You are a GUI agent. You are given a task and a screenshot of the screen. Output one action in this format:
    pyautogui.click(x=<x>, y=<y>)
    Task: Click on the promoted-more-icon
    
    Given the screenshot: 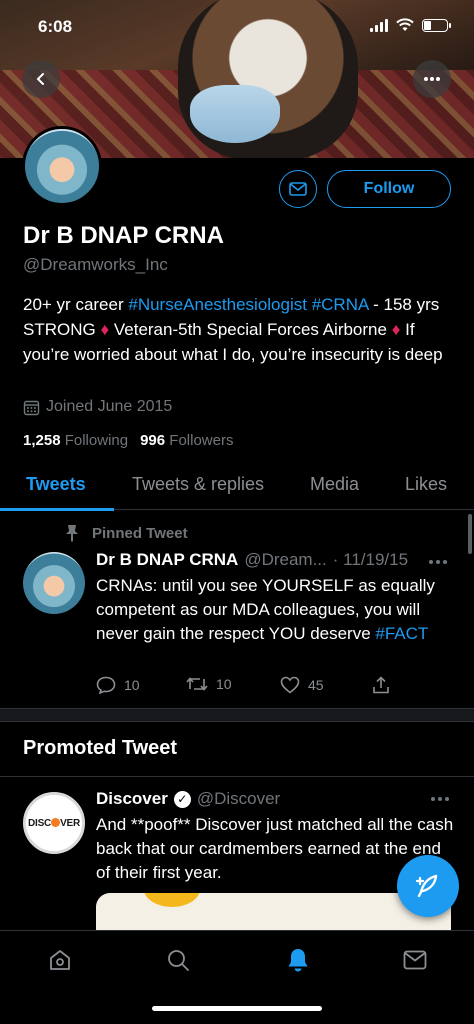 What is the action you would take?
    pyautogui.click(x=440, y=799)
    